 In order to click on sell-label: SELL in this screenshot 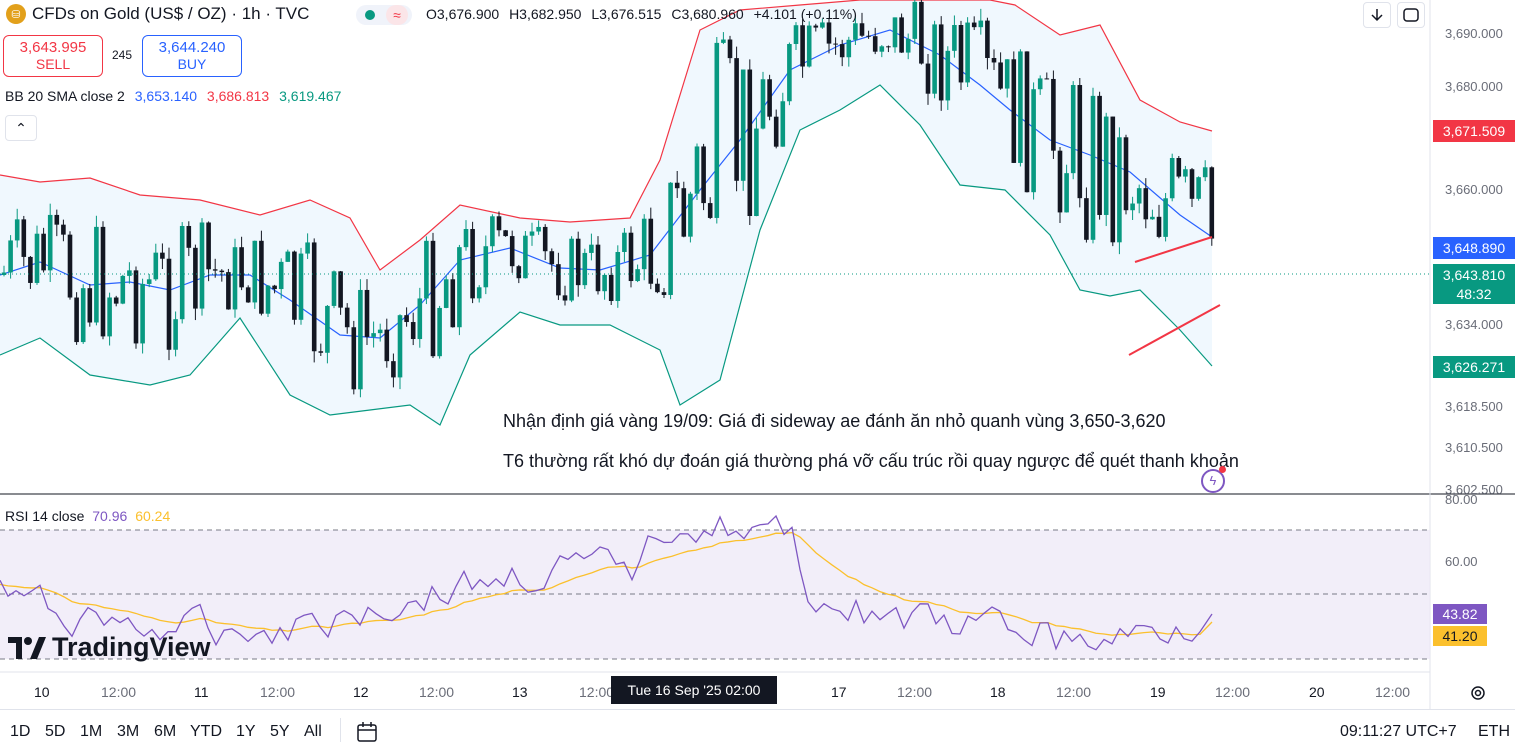, I will do `click(53, 64)`.